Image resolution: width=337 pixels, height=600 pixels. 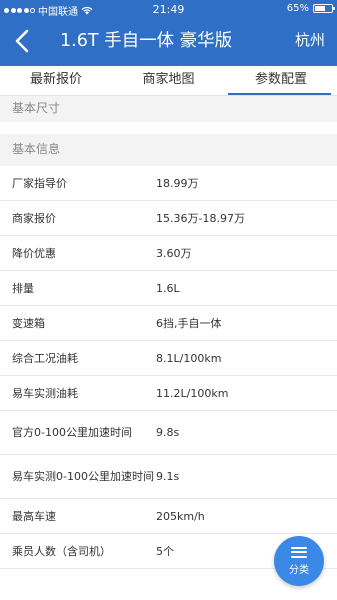 What do you see at coordinates (146, 41) in the screenshot?
I see `page-title: 1.6T 手自一体 豪华版` at bounding box center [146, 41].